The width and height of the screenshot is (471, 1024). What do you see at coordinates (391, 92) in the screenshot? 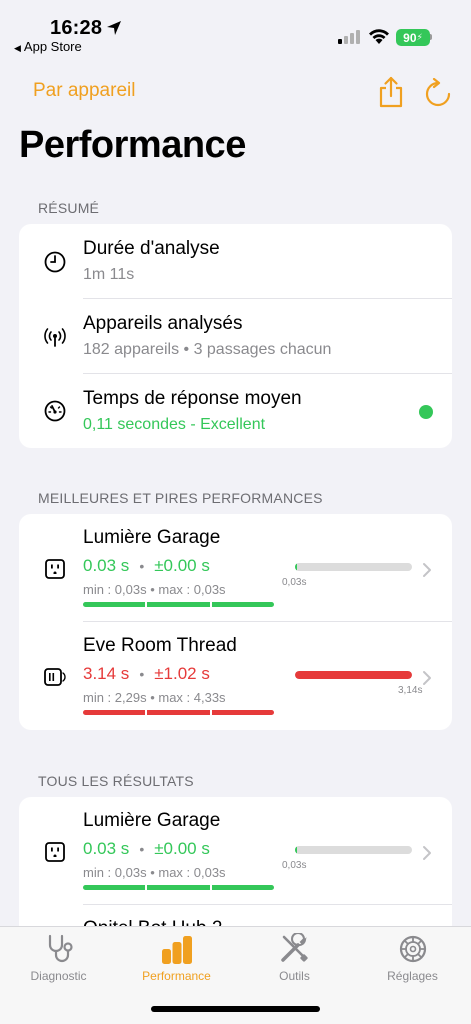
I see `share-icon` at bounding box center [391, 92].